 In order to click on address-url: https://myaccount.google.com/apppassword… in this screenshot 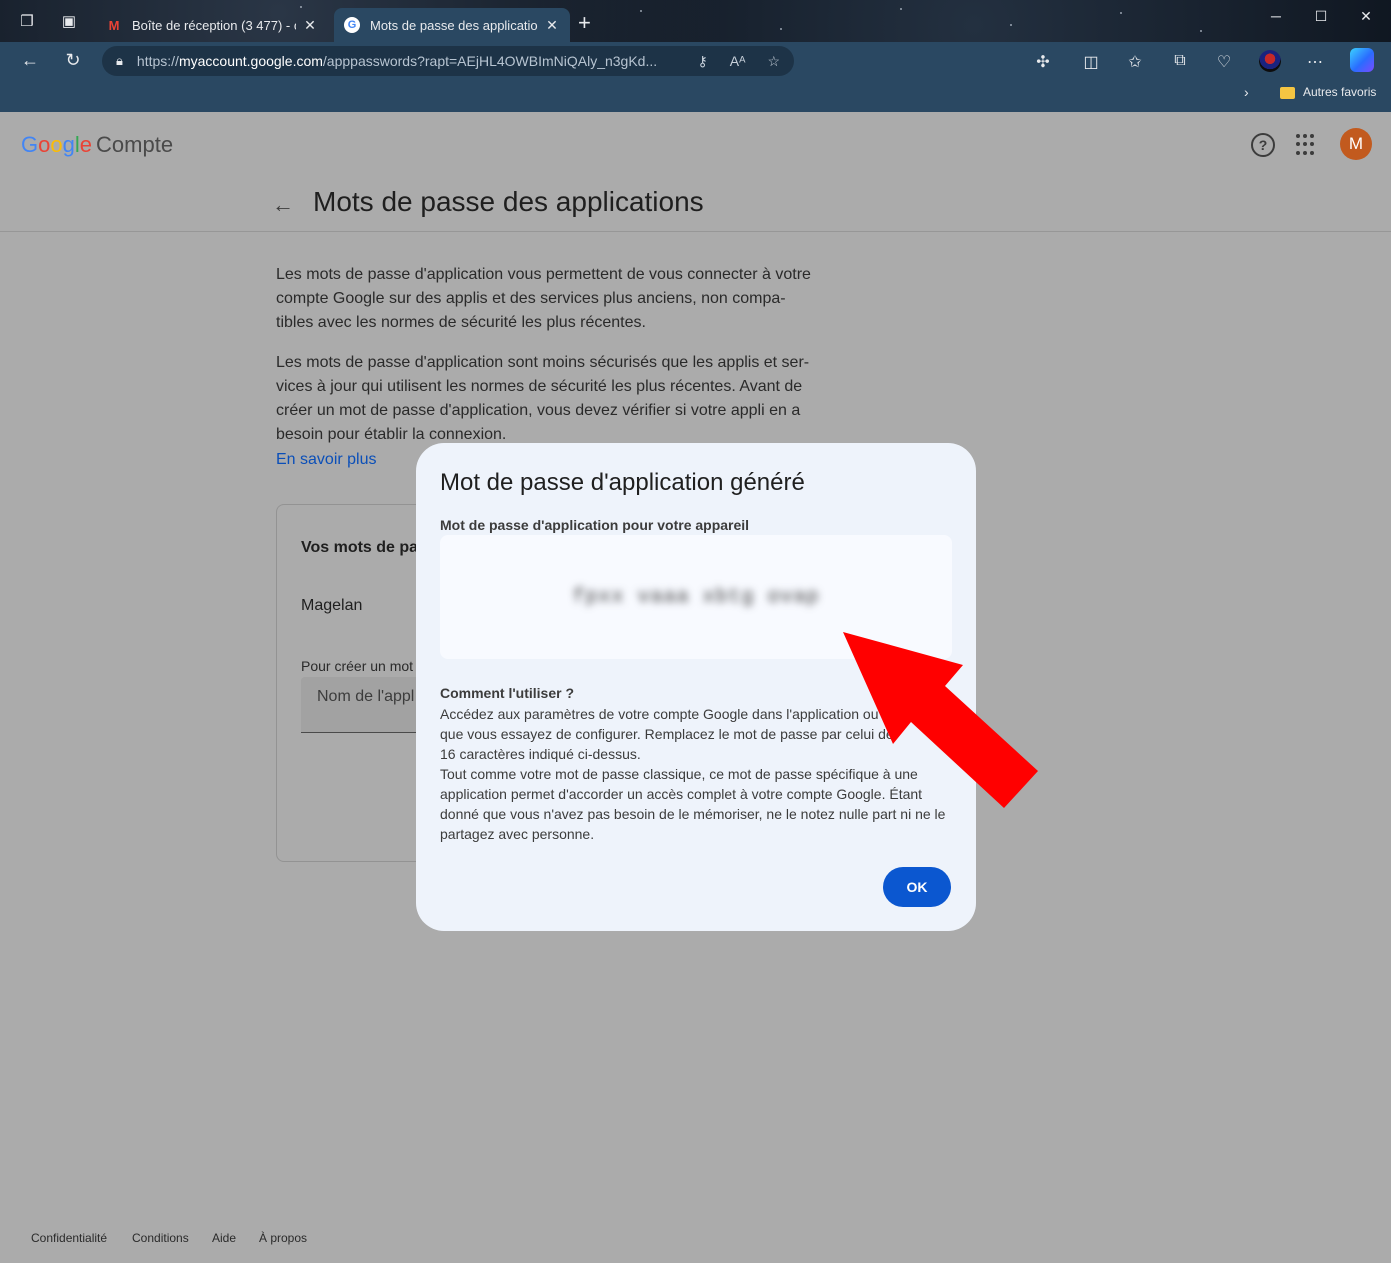, I will do `click(406, 61)`.